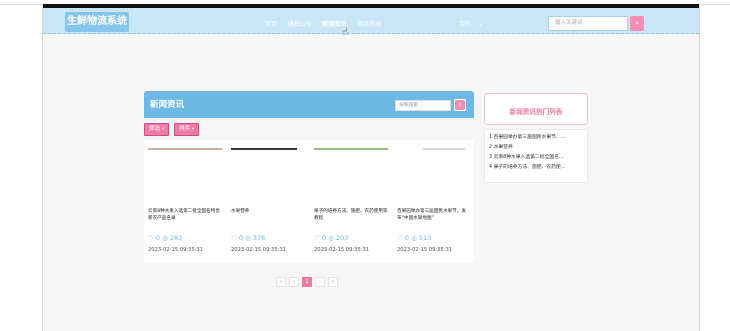 The image size is (730, 331). I want to click on nav-mine-dropdown: 我的 ▾, so click(470, 23).